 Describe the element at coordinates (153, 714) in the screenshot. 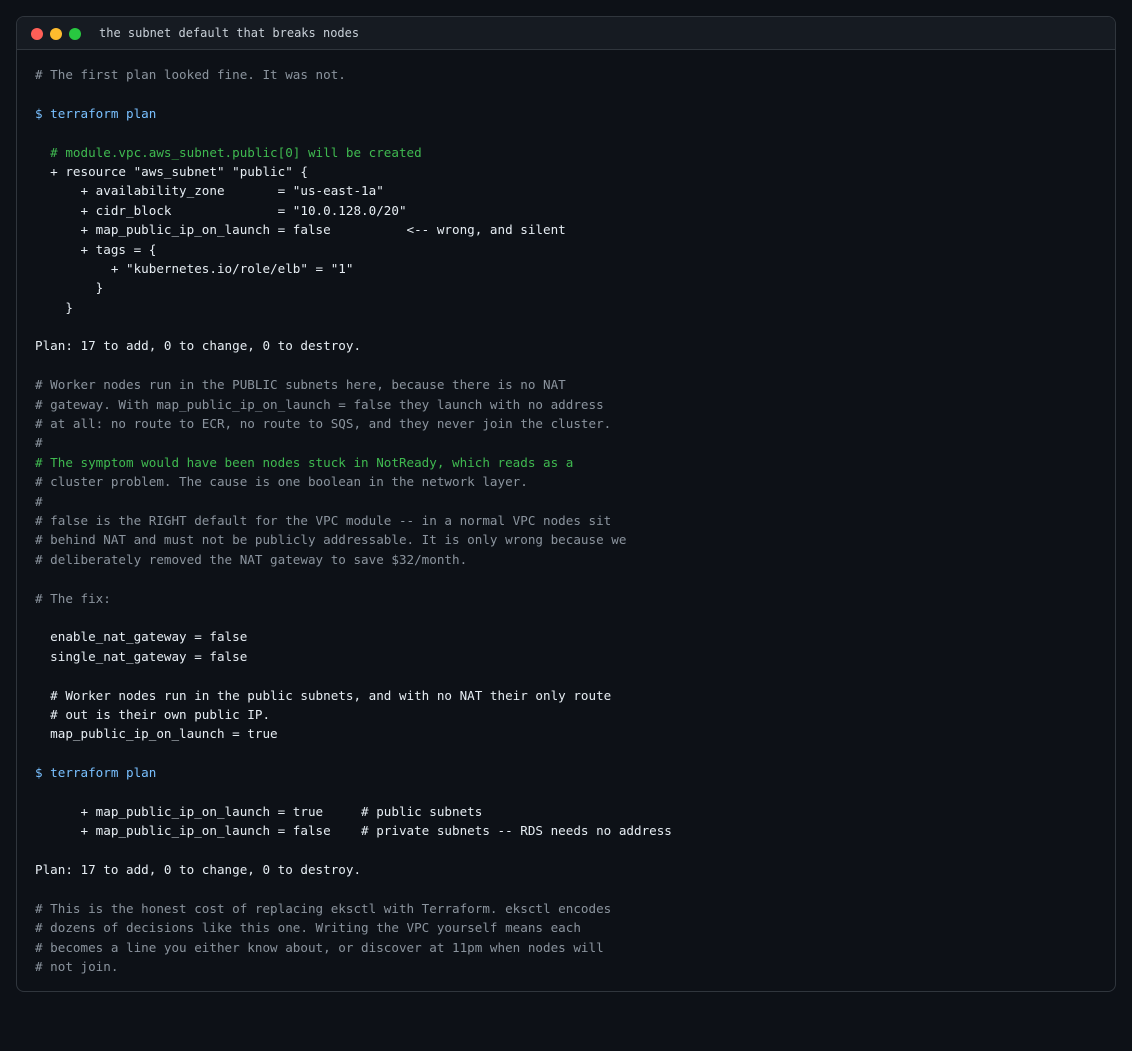

I see `terminal-line: # out is their own public IP.` at that location.